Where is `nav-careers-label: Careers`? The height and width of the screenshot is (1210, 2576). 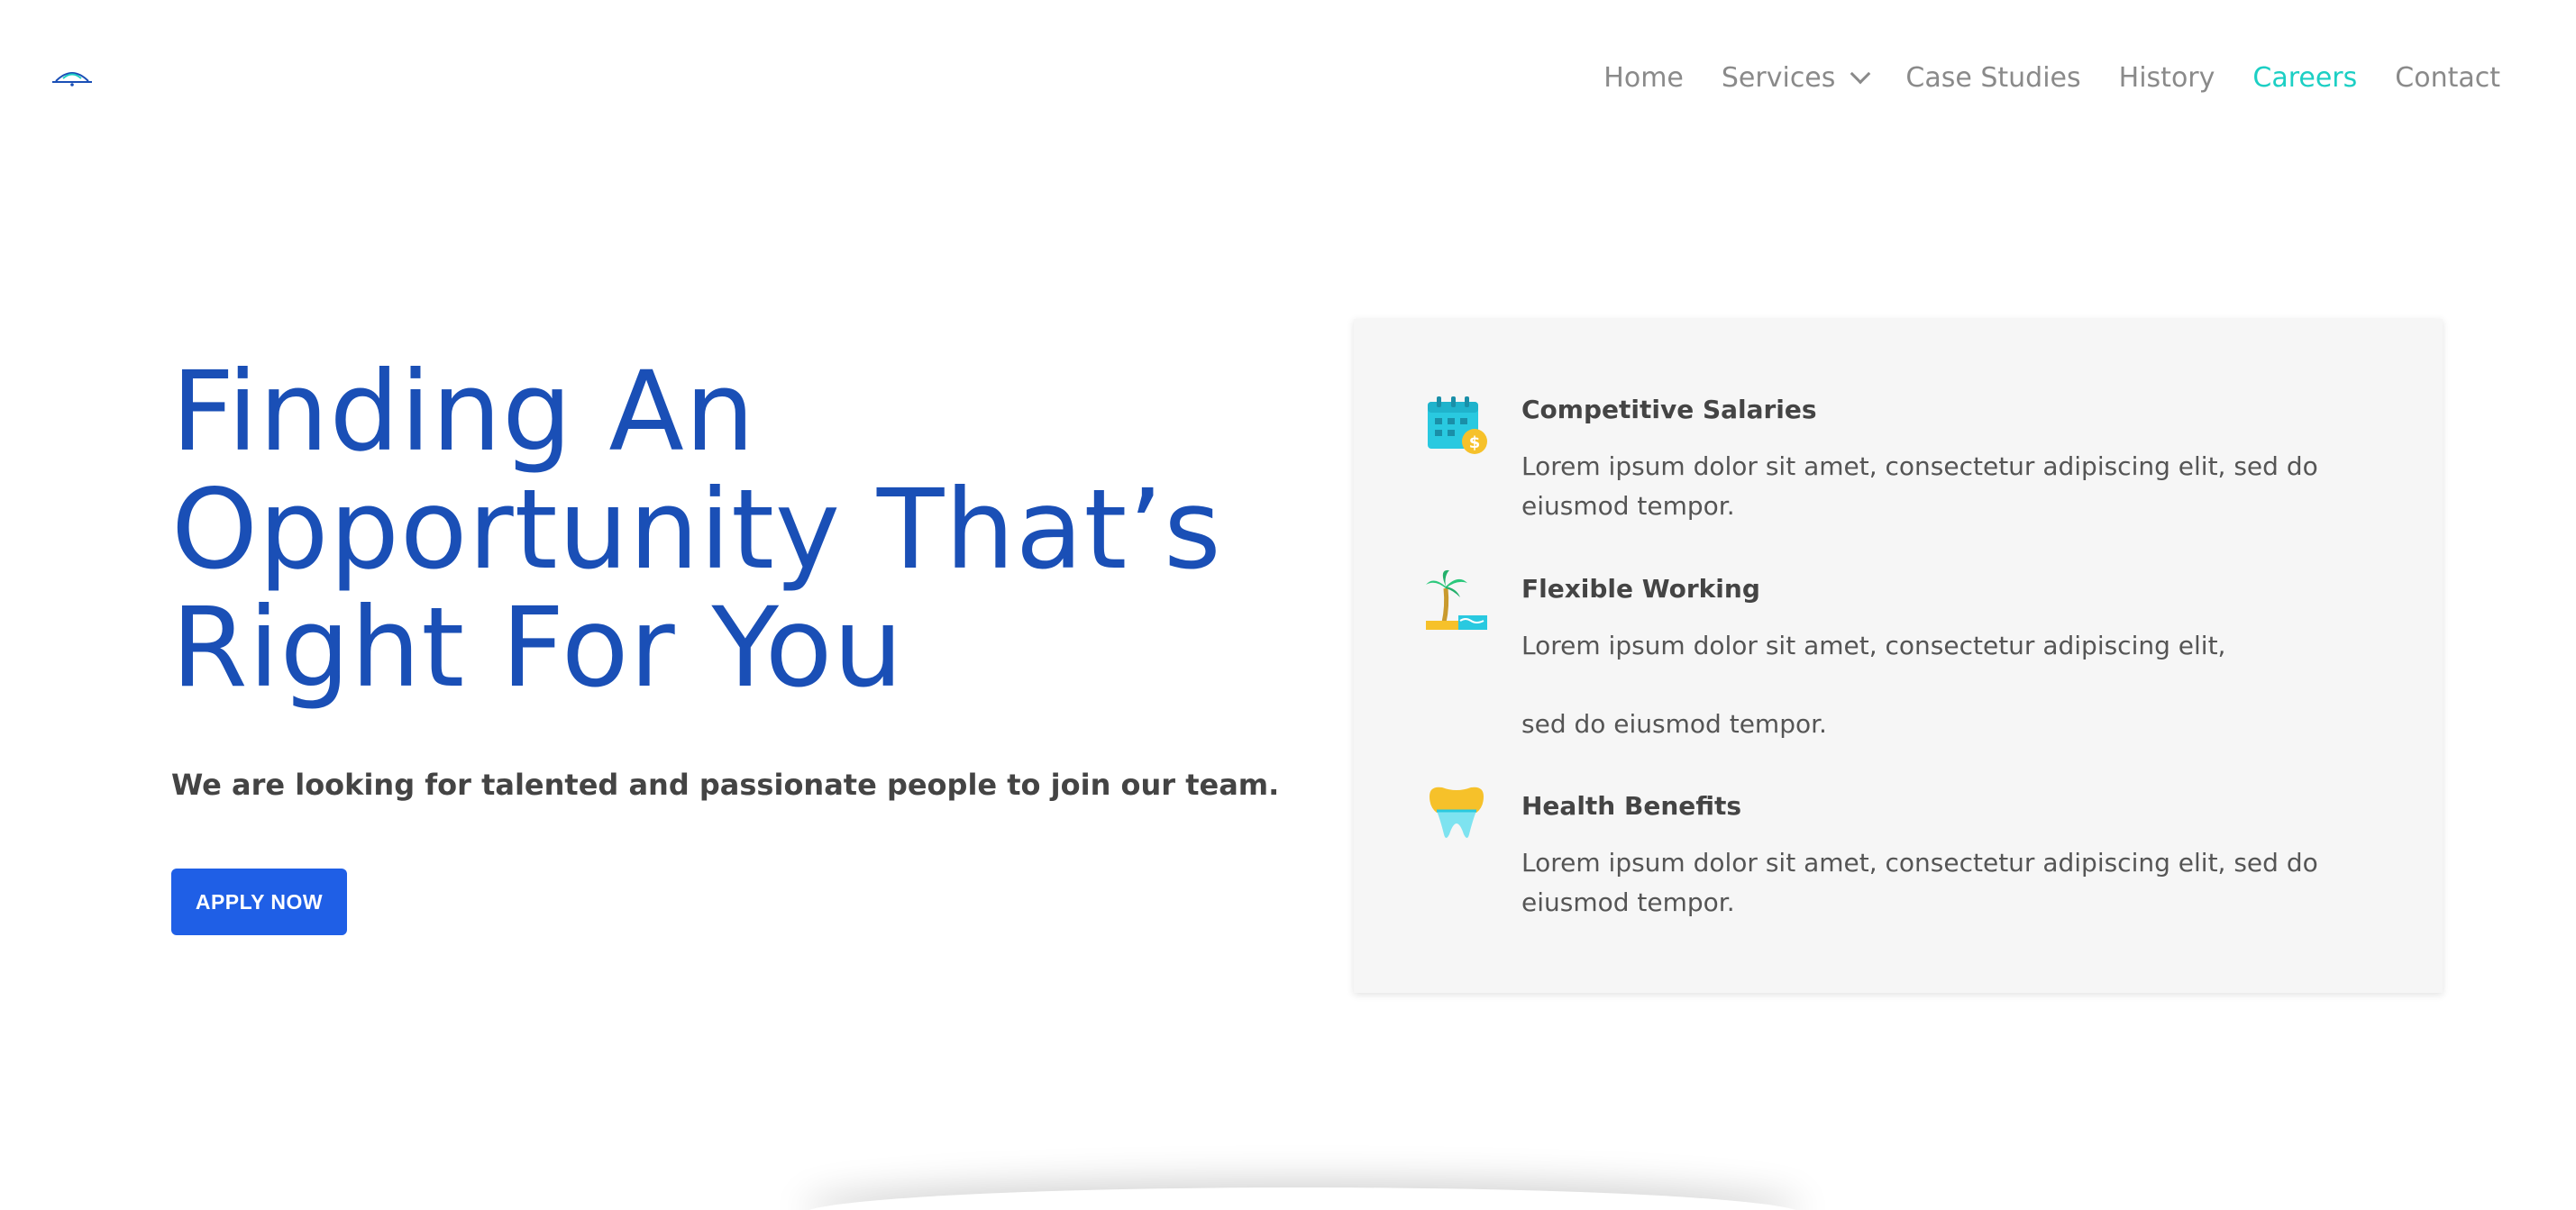 nav-careers-label: Careers is located at coordinates (2305, 77).